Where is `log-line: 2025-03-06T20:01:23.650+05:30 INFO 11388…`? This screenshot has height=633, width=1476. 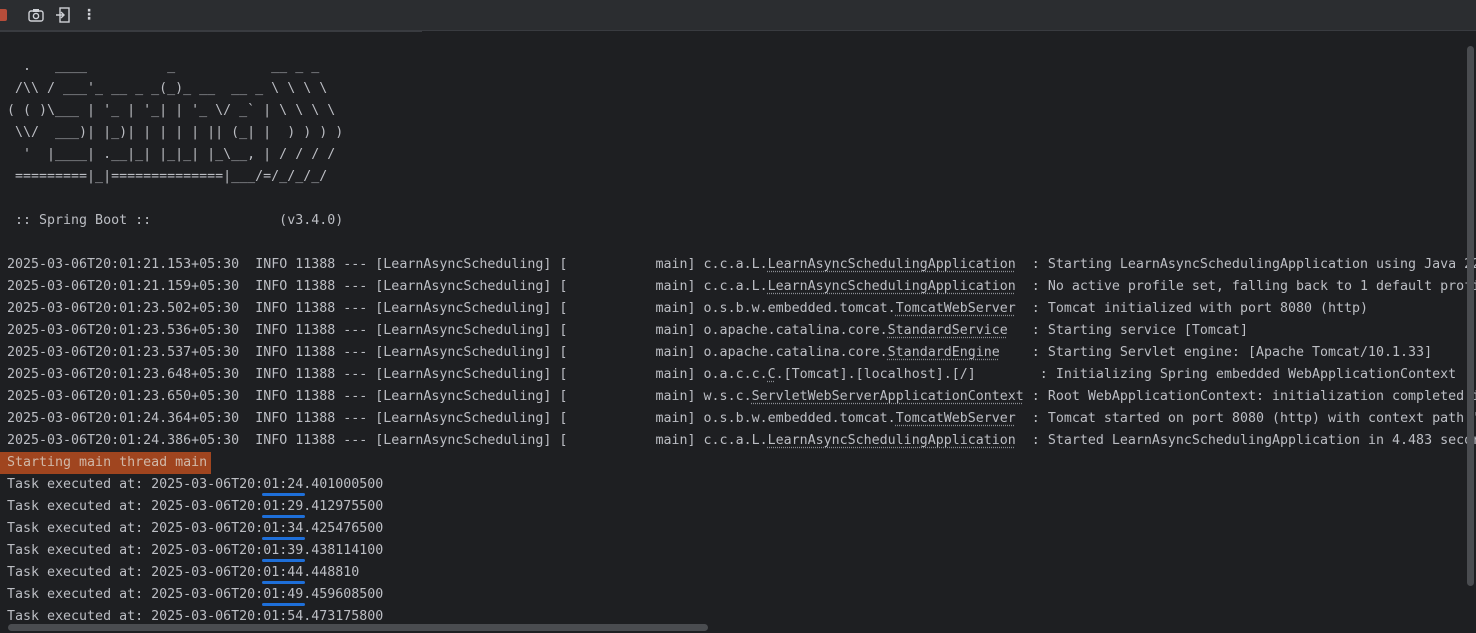
log-line: 2025-03-06T20:01:23.650+05:30 INFO 11388… is located at coordinates (741, 397).